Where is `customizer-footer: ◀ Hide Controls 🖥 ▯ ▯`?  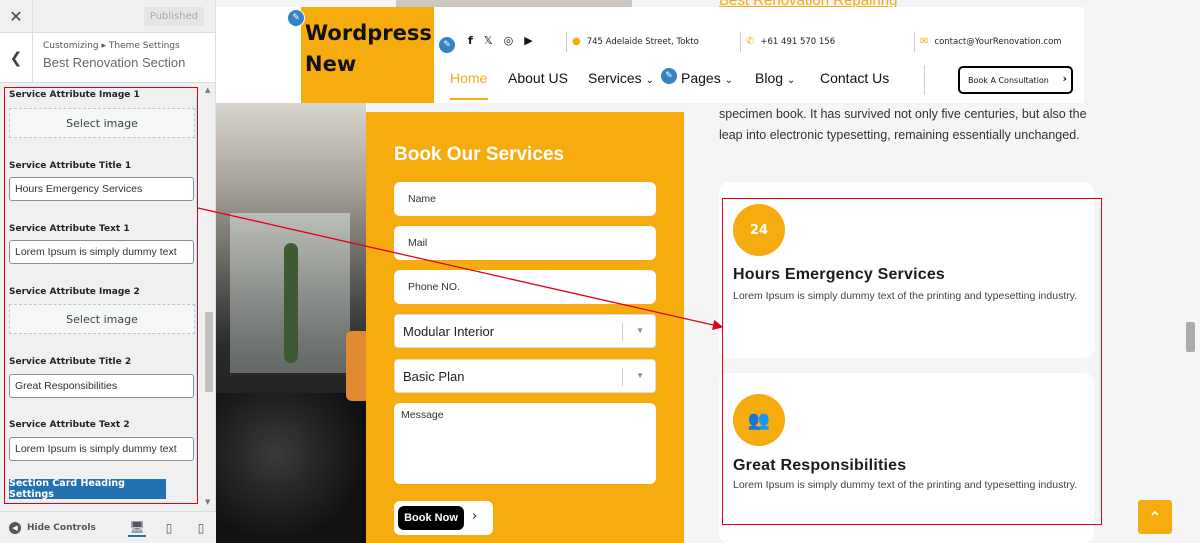 customizer-footer: ◀ Hide Controls 🖥 ▯ ▯ is located at coordinates (108, 527).